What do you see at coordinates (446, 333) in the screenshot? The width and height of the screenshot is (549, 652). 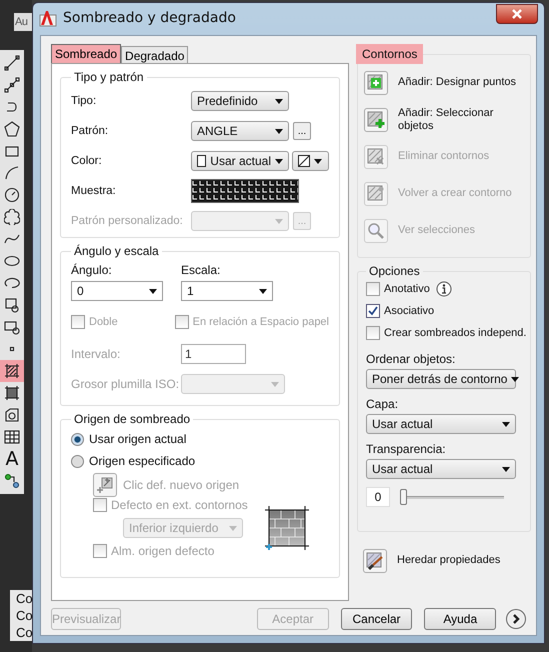 I see `option-checkbox: Crear sombreados independ.` at bounding box center [446, 333].